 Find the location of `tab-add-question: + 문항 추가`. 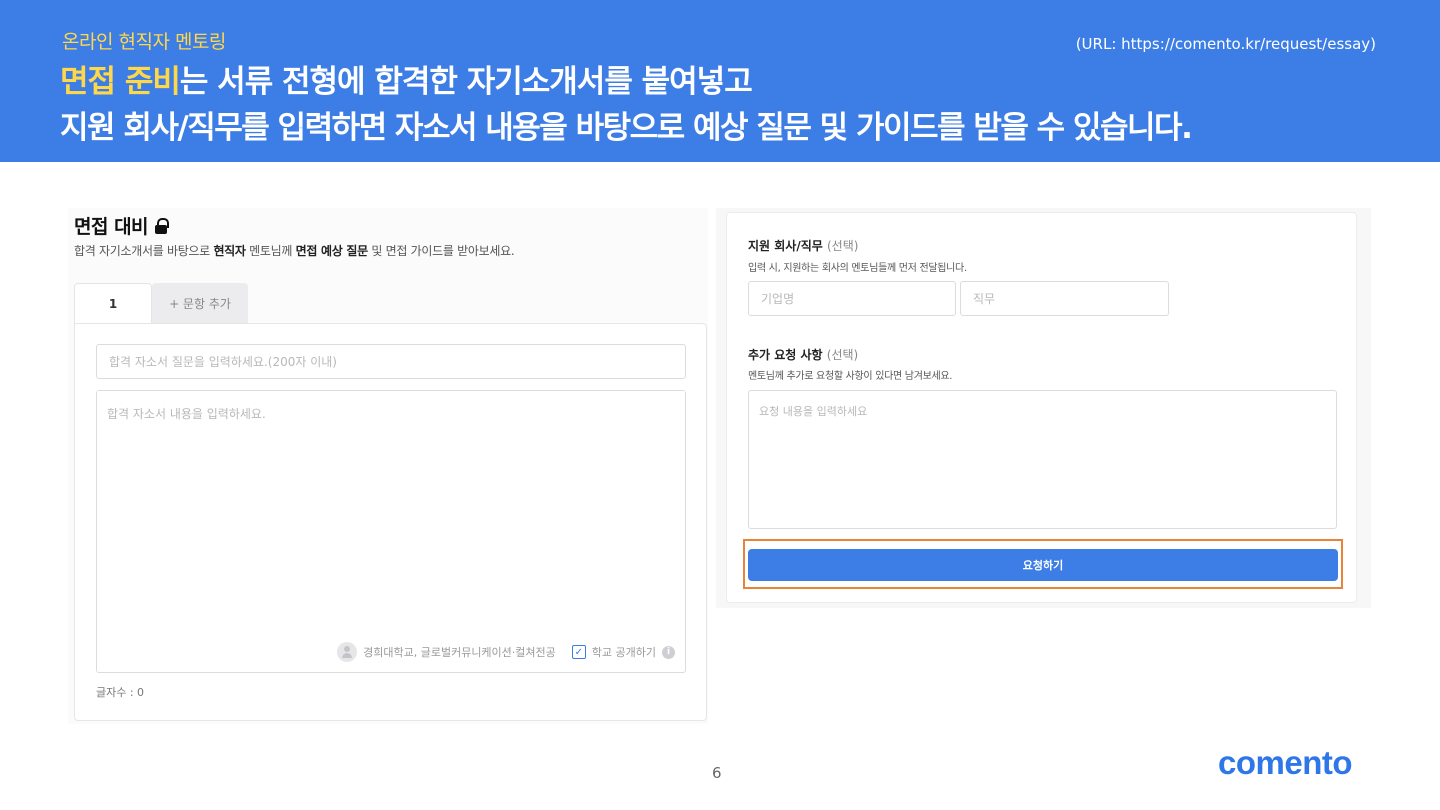

tab-add-question: + 문항 추가 is located at coordinates (200, 303).